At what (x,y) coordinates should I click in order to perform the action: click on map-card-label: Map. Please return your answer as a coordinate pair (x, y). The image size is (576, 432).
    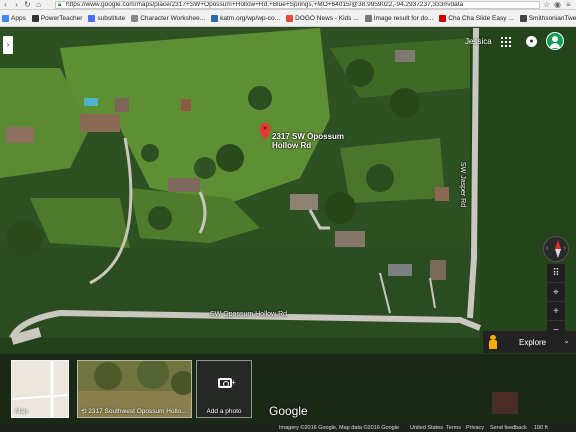
    Looking at the image, I should click on (21, 411).